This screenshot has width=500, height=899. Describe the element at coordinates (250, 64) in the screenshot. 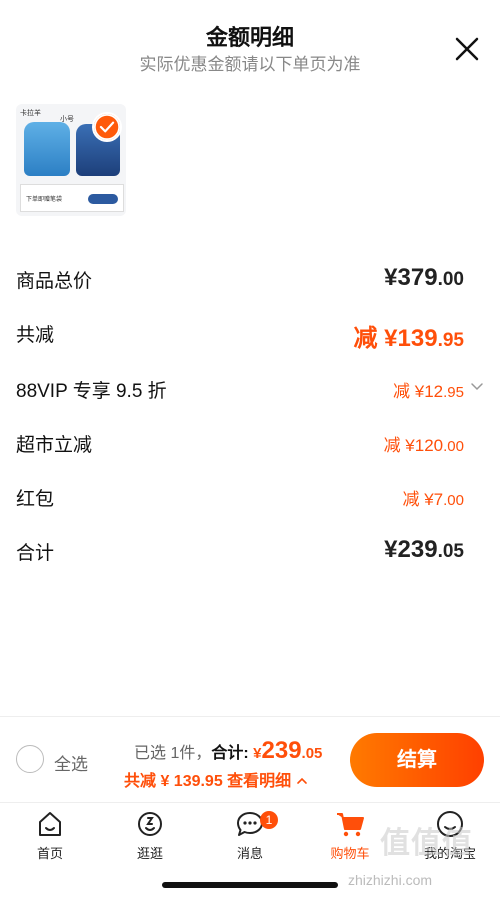

I see `sheet-subtitle: 实际优惠金额请以下单页为准` at that location.